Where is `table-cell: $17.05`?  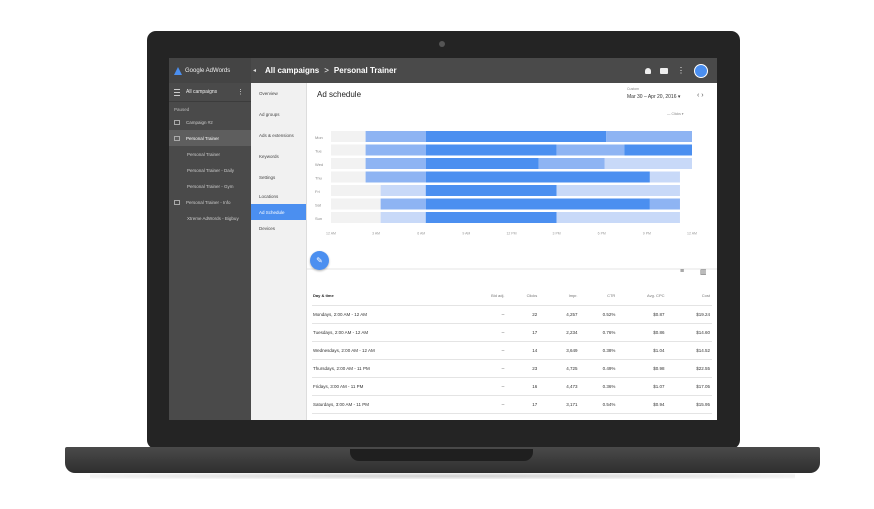
table-cell: $17.05 is located at coordinates (689, 386).